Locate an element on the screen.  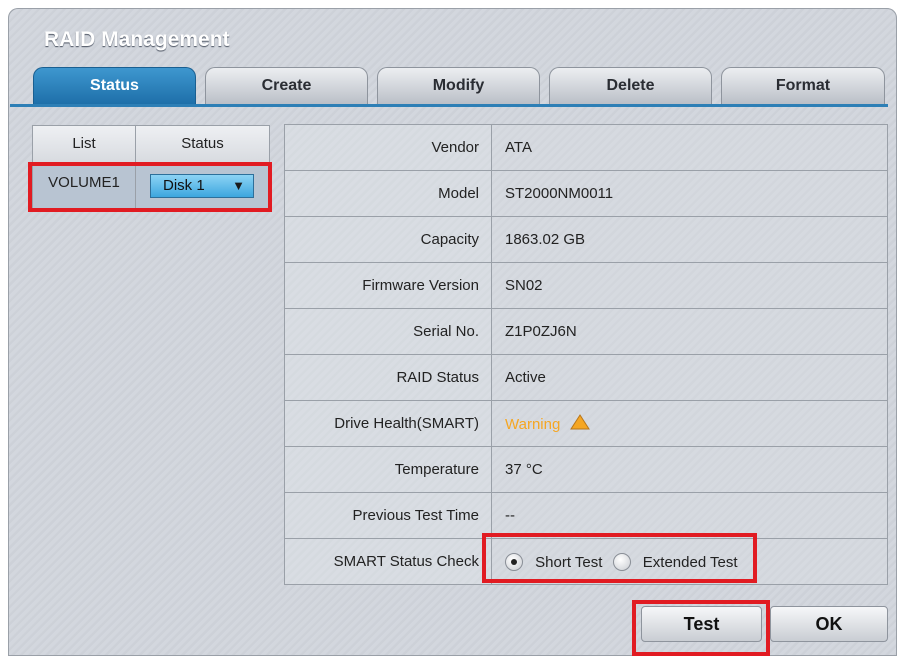
short-test-label: Short Test is located at coordinates (568, 562).